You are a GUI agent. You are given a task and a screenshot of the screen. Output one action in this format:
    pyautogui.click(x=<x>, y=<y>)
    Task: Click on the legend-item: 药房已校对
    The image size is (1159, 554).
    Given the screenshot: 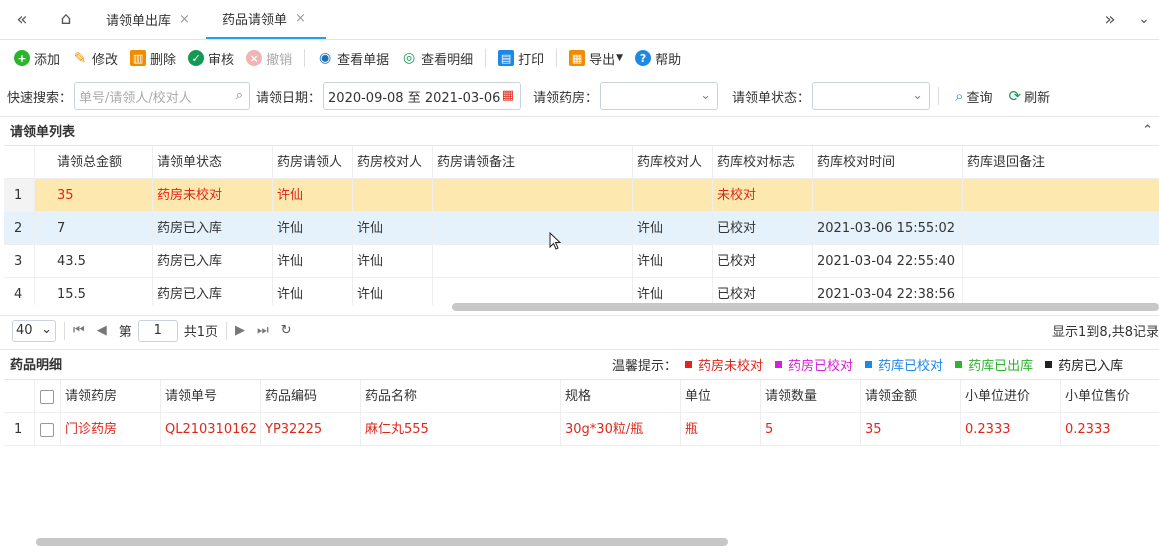 What is the action you would take?
    pyautogui.click(x=821, y=366)
    